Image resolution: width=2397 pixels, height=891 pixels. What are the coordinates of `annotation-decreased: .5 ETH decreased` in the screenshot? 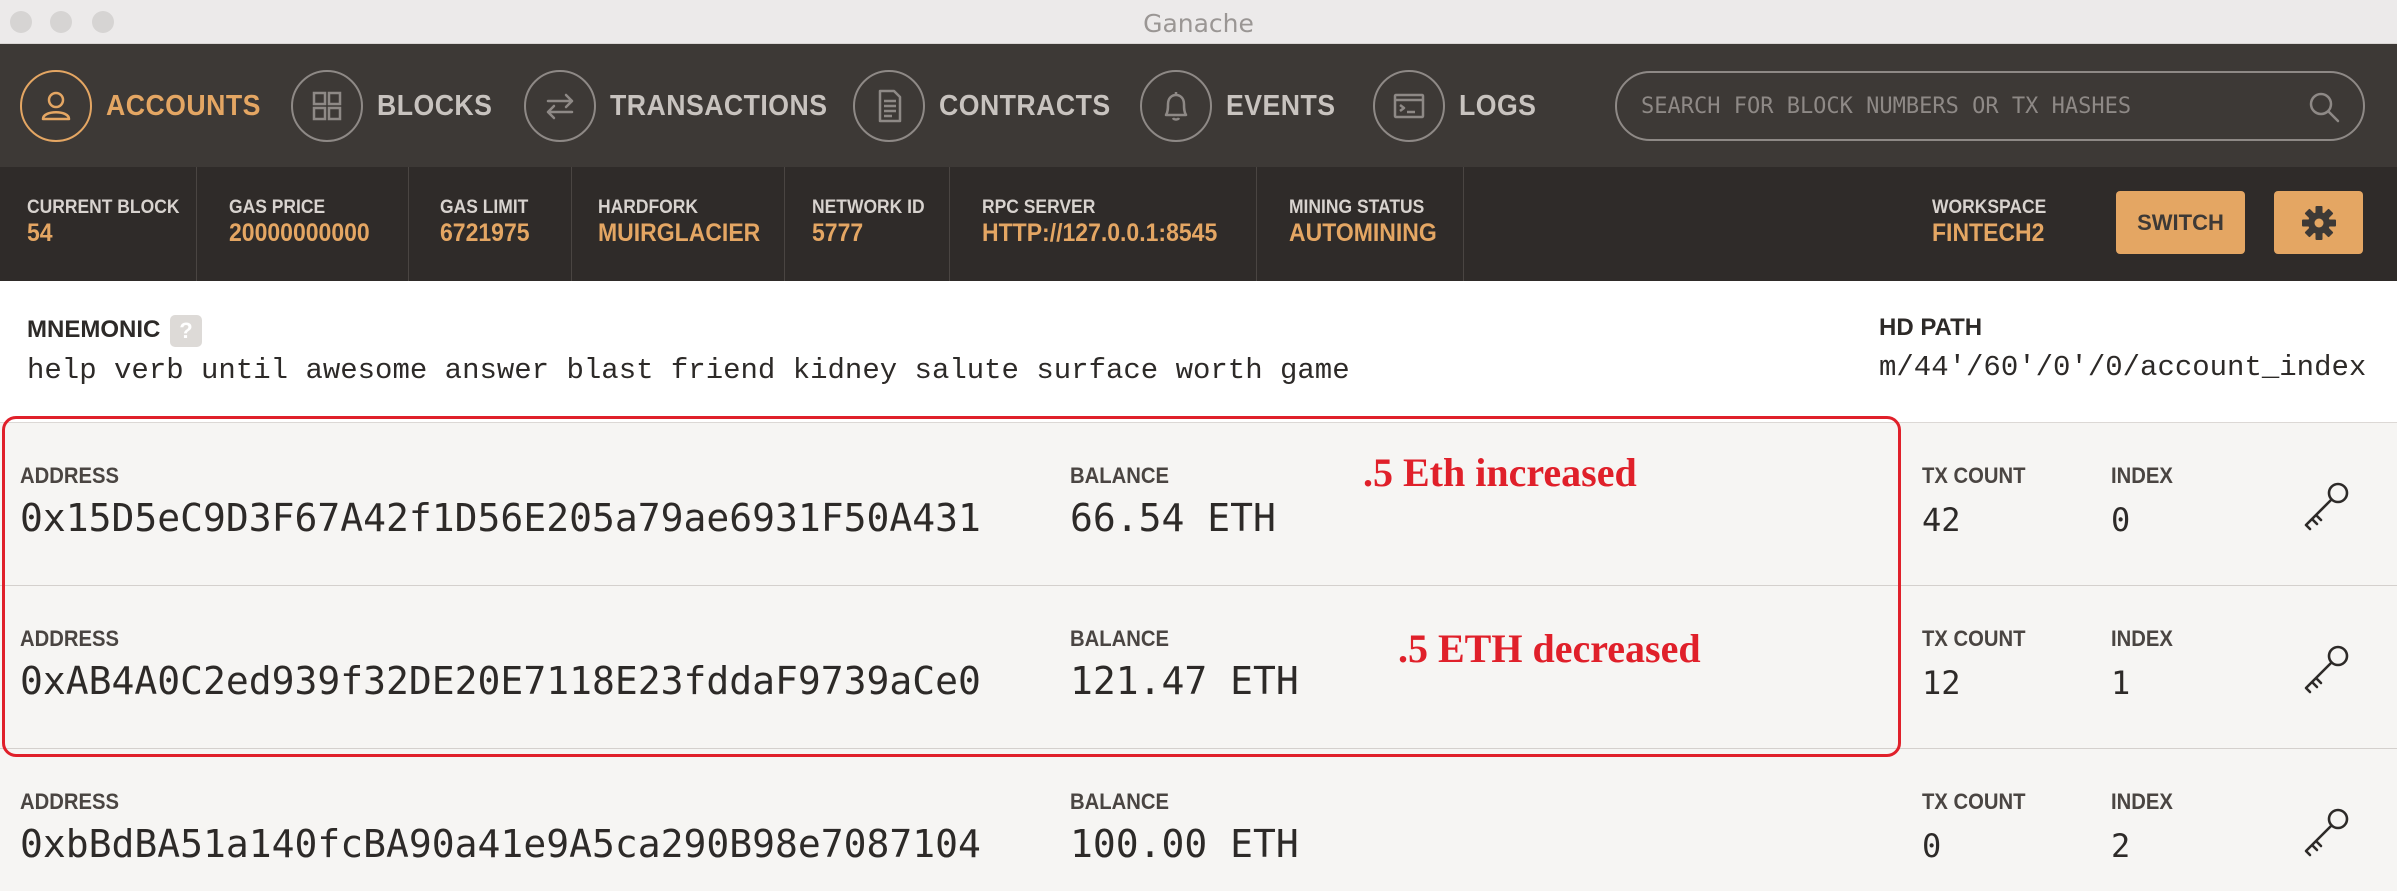 It's located at (1549, 648).